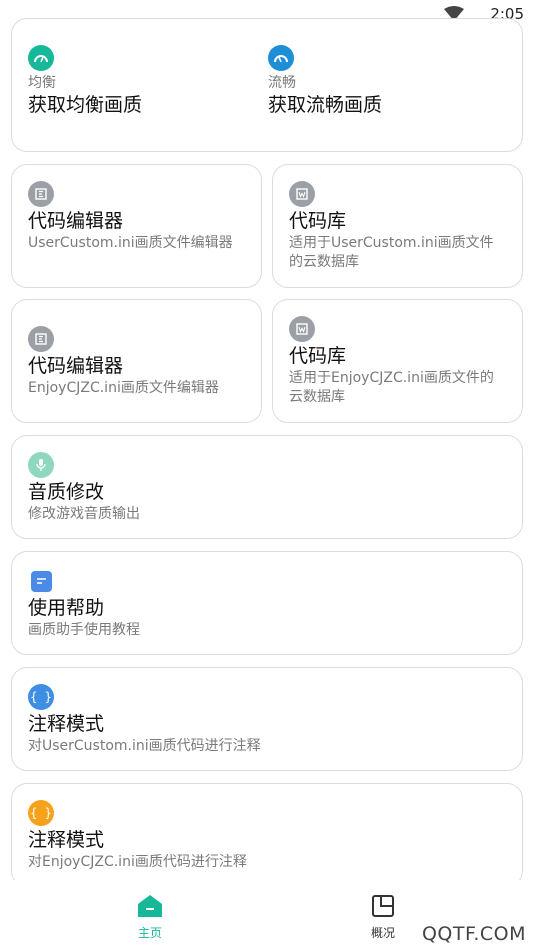  Describe the element at coordinates (123, 388) in the screenshot. I see `card-desc: EnjoyCJZC.ini画质文件编辑器` at that location.